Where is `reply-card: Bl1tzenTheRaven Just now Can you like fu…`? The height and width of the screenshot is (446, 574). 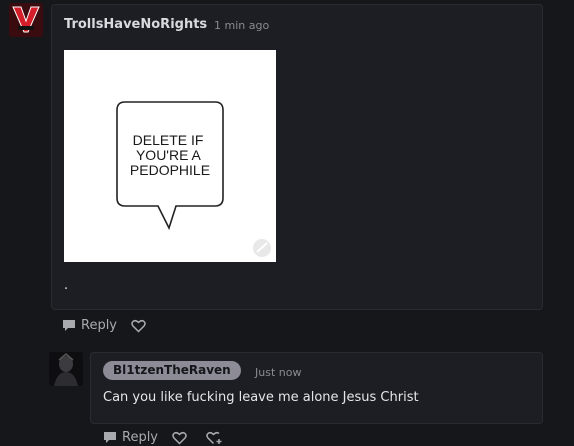
reply-card: Bl1tzenTheRaven Just now Can you like fu… is located at coordinates (316, 388).